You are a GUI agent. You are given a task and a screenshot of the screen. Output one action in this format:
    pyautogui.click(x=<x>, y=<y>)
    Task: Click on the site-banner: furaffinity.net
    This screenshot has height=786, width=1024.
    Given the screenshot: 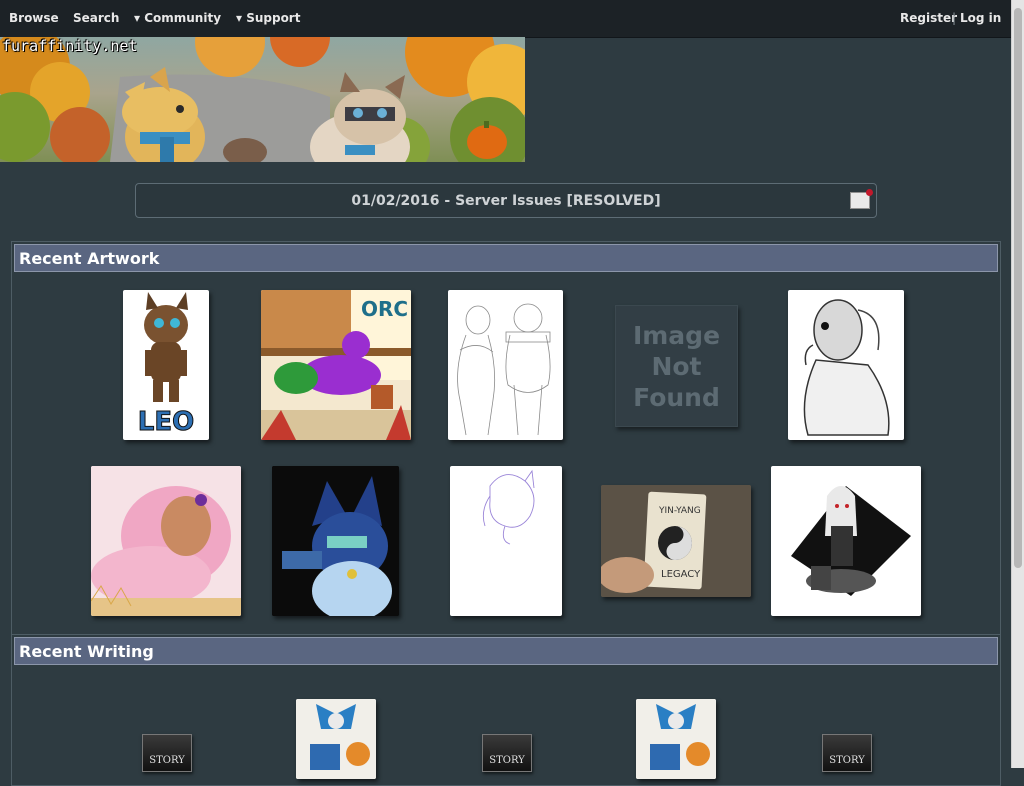 What is the action you would take?
    pyautogui.click(x=262, y=99)
    